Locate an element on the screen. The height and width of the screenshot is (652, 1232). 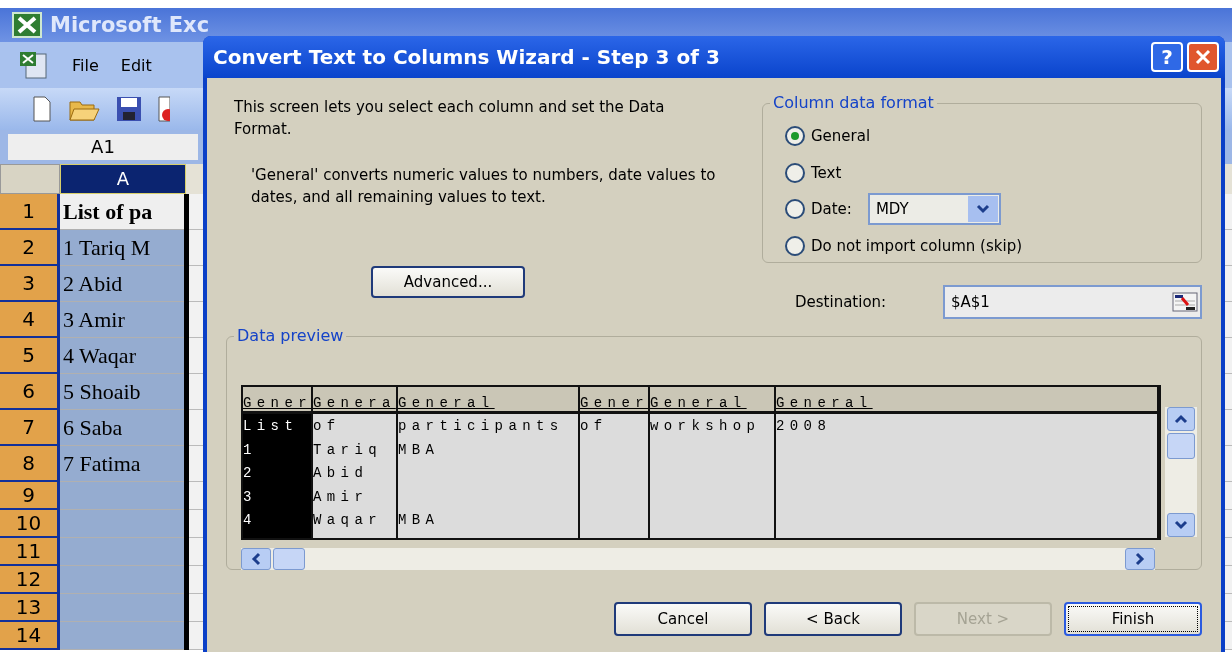
chevron-up-icon is located at coordinates (1181, 419).